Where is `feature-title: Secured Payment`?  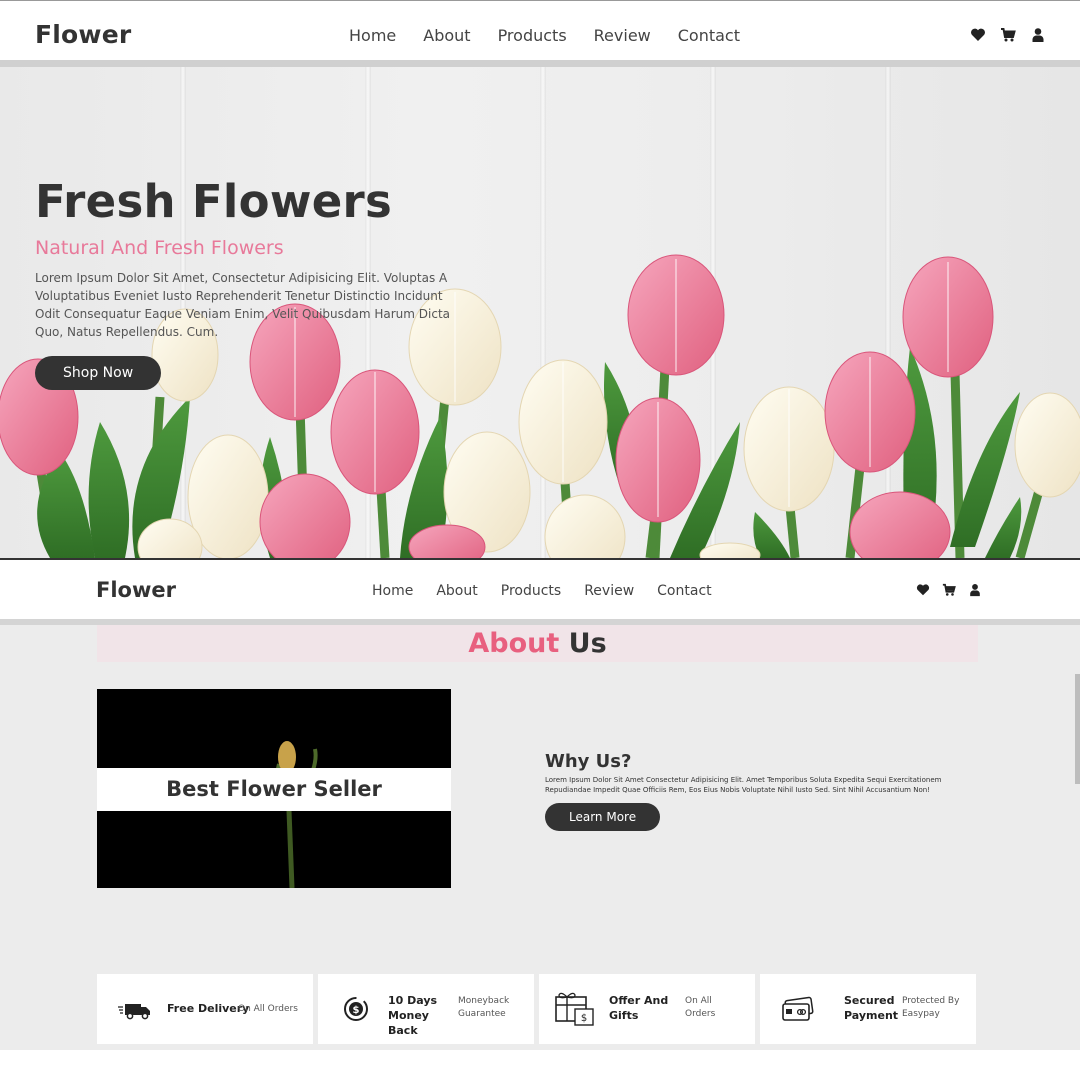
feature-title: Secured Payment is located at coordinates (871, 1008).